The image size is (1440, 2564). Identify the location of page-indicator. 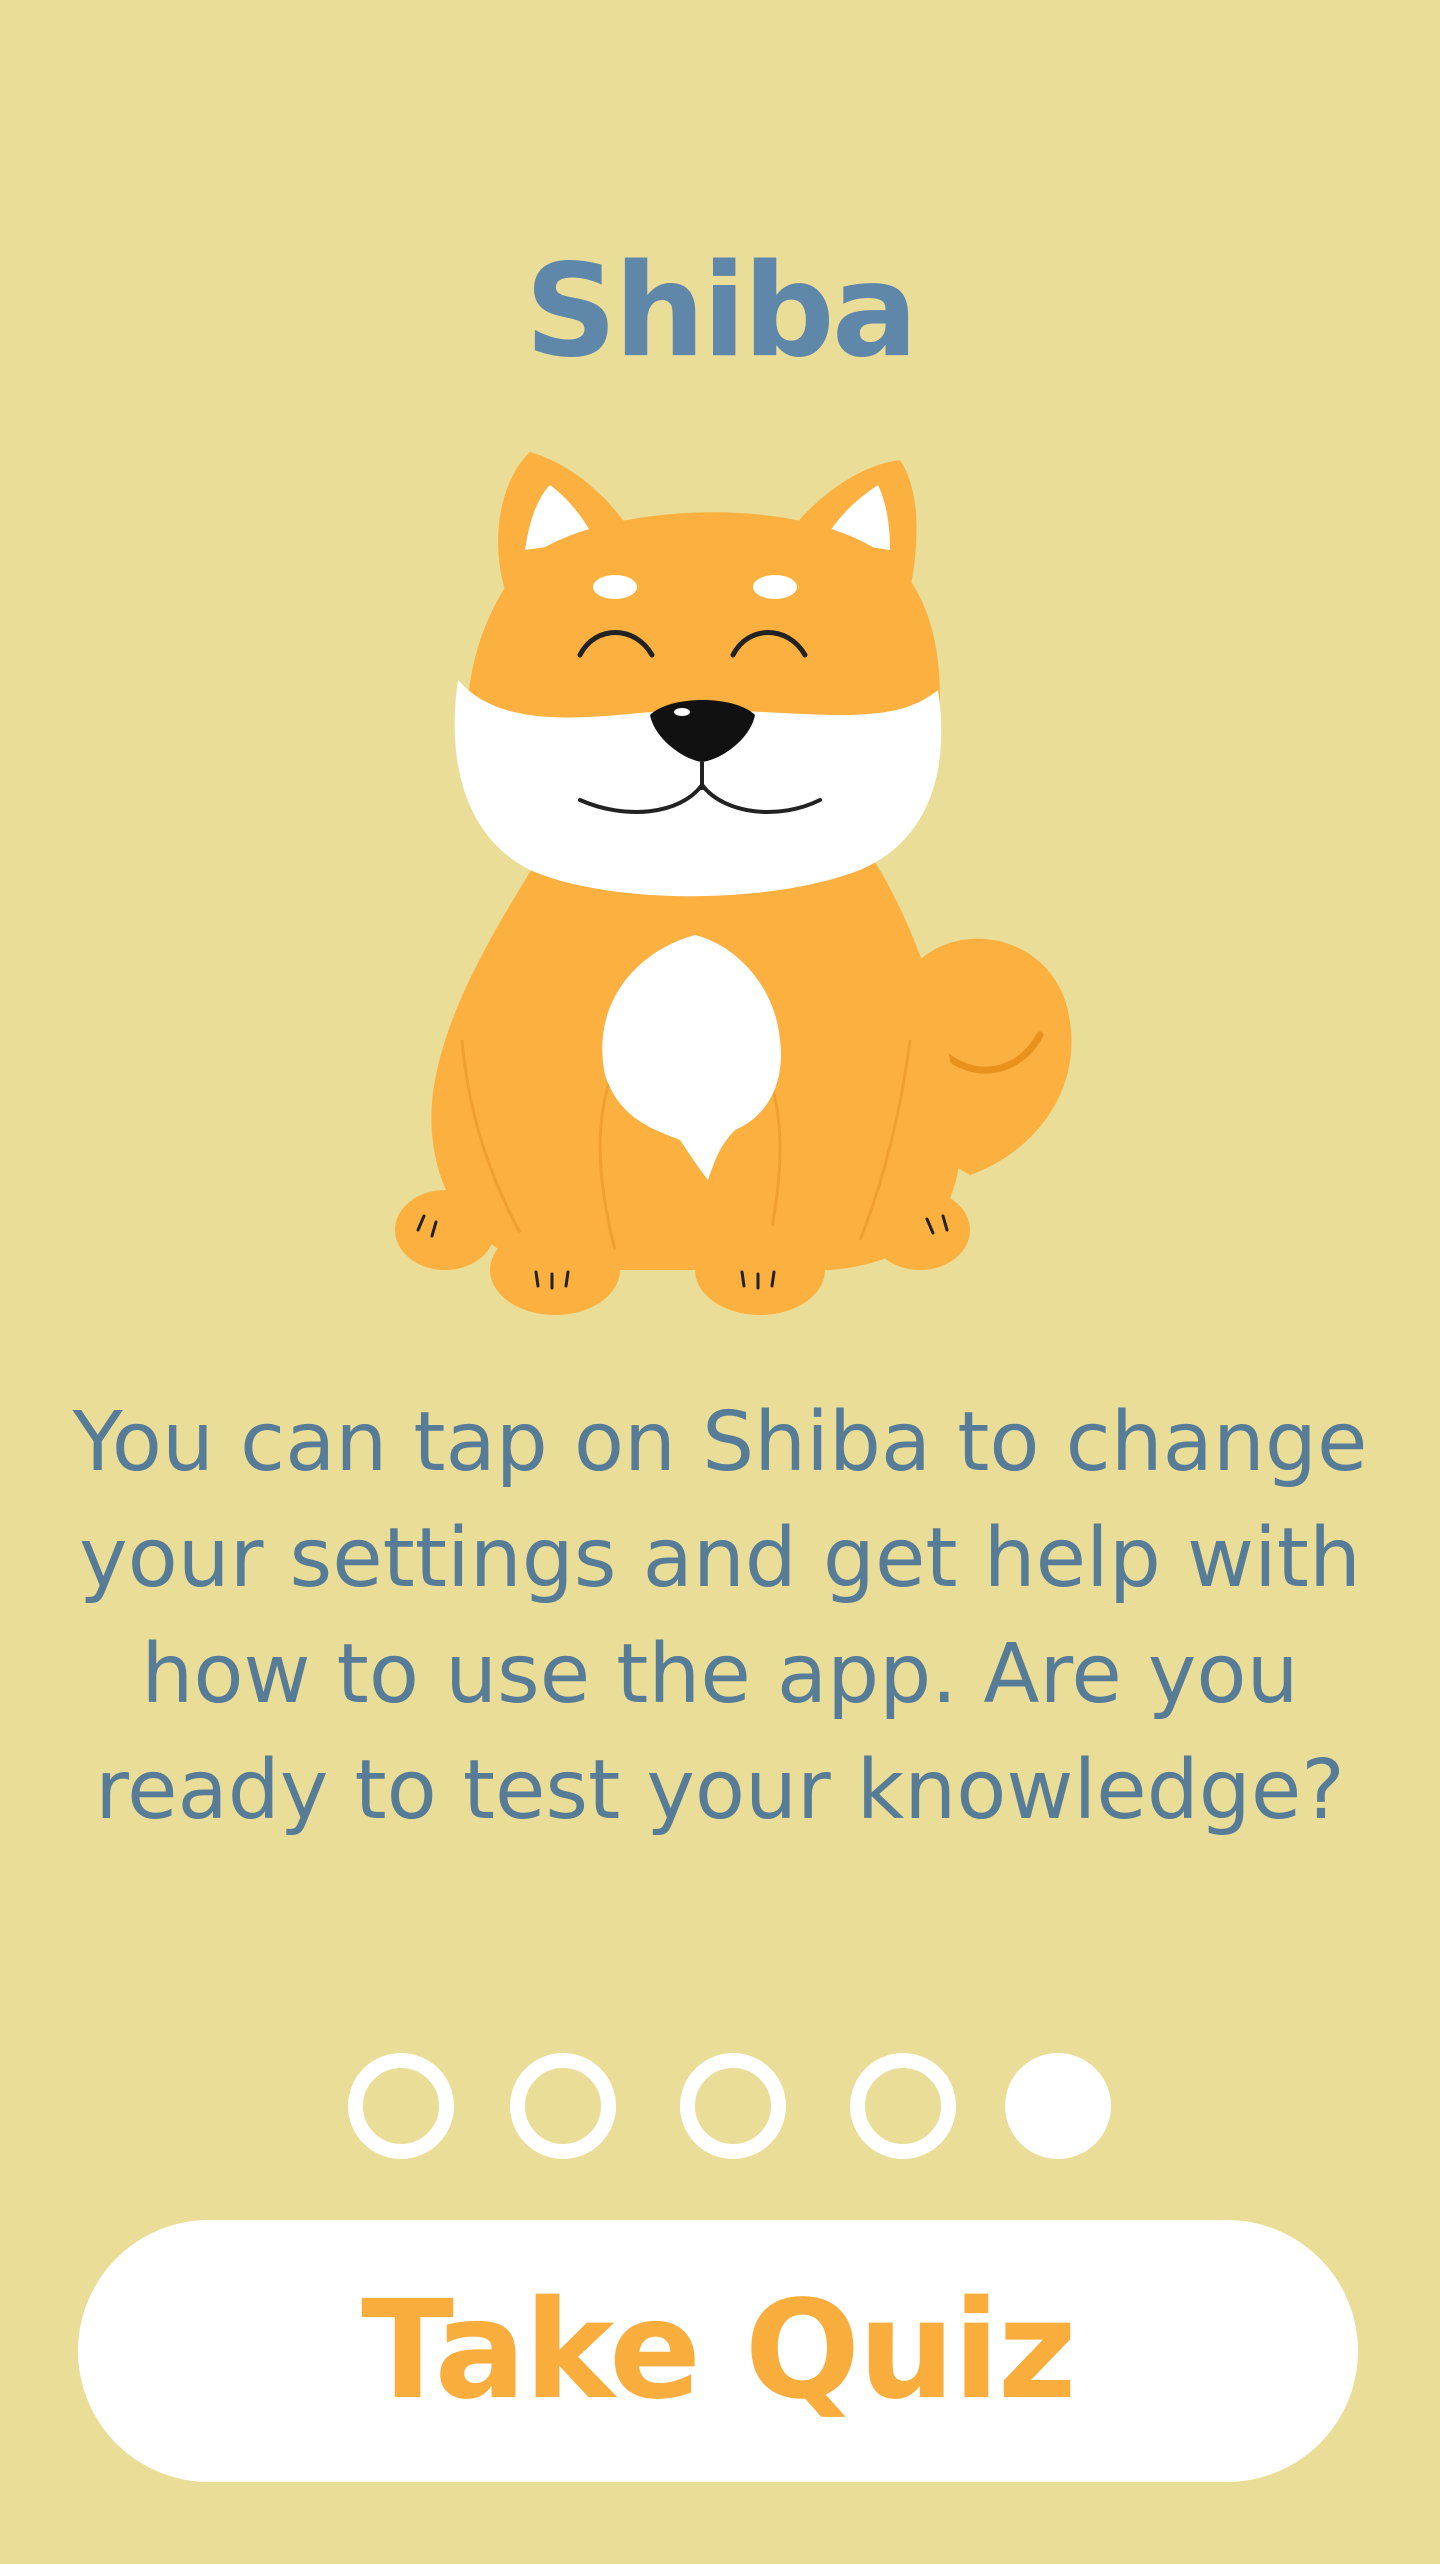
(720, 2106).